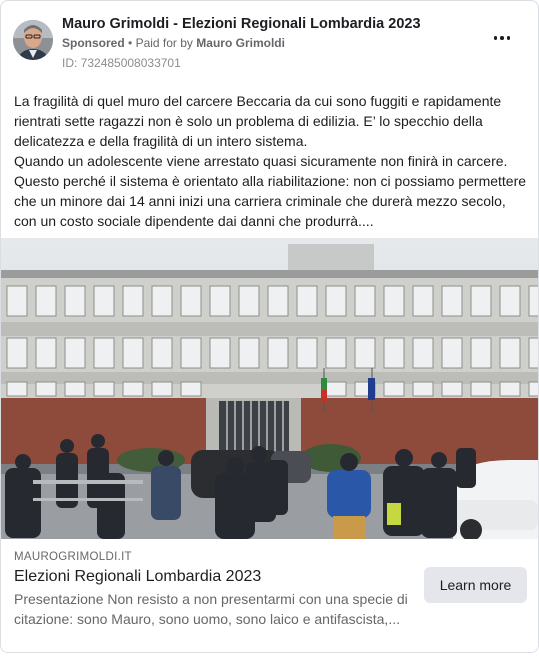 This screenshot has width=539, height=659. What do you see at coordinates (137, 577) in the screenshot?
I see `link-title: Elezioni Regionali Lombardia 2023` at bounding box center [137, 577].